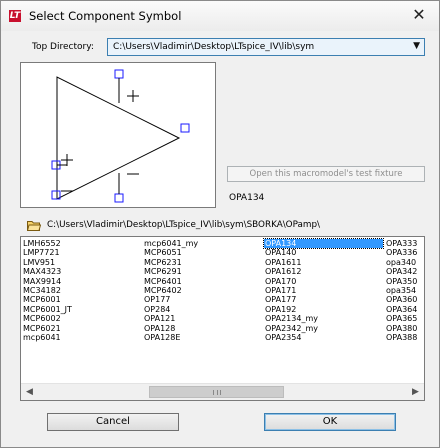 This screenshot has width=440, height=448. I want to click on list-item: MC34182, so click(47, 290).